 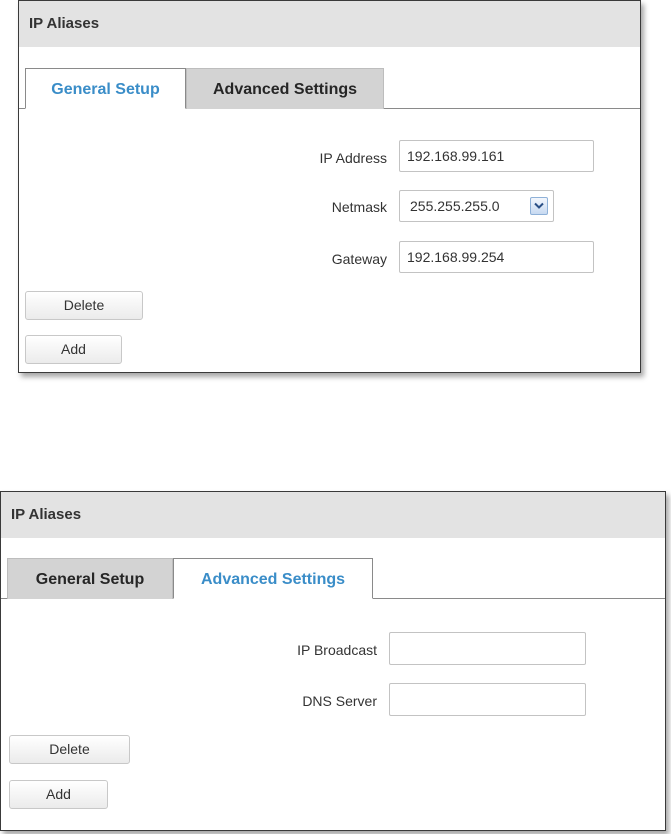 What do you see at coordinates (353, 158) in the screenshot?
I see `ip-address-label: IP Address` at bounding box center [353, 158].